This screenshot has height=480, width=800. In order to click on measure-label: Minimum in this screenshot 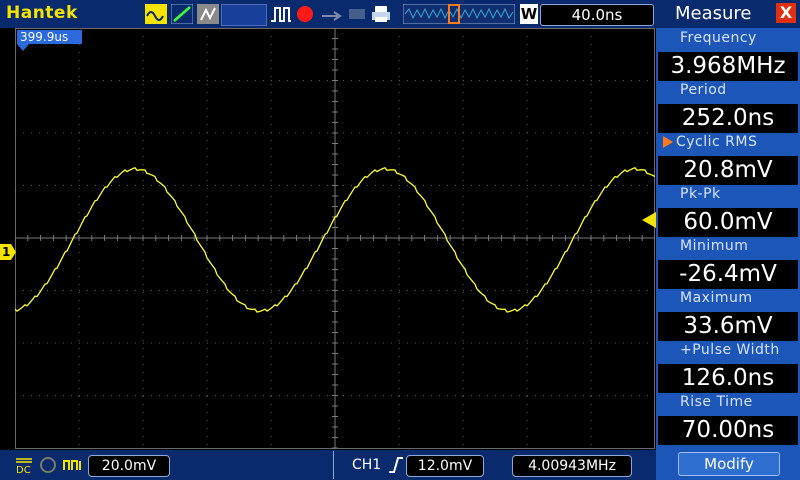, I will do `click(714, 246)`.